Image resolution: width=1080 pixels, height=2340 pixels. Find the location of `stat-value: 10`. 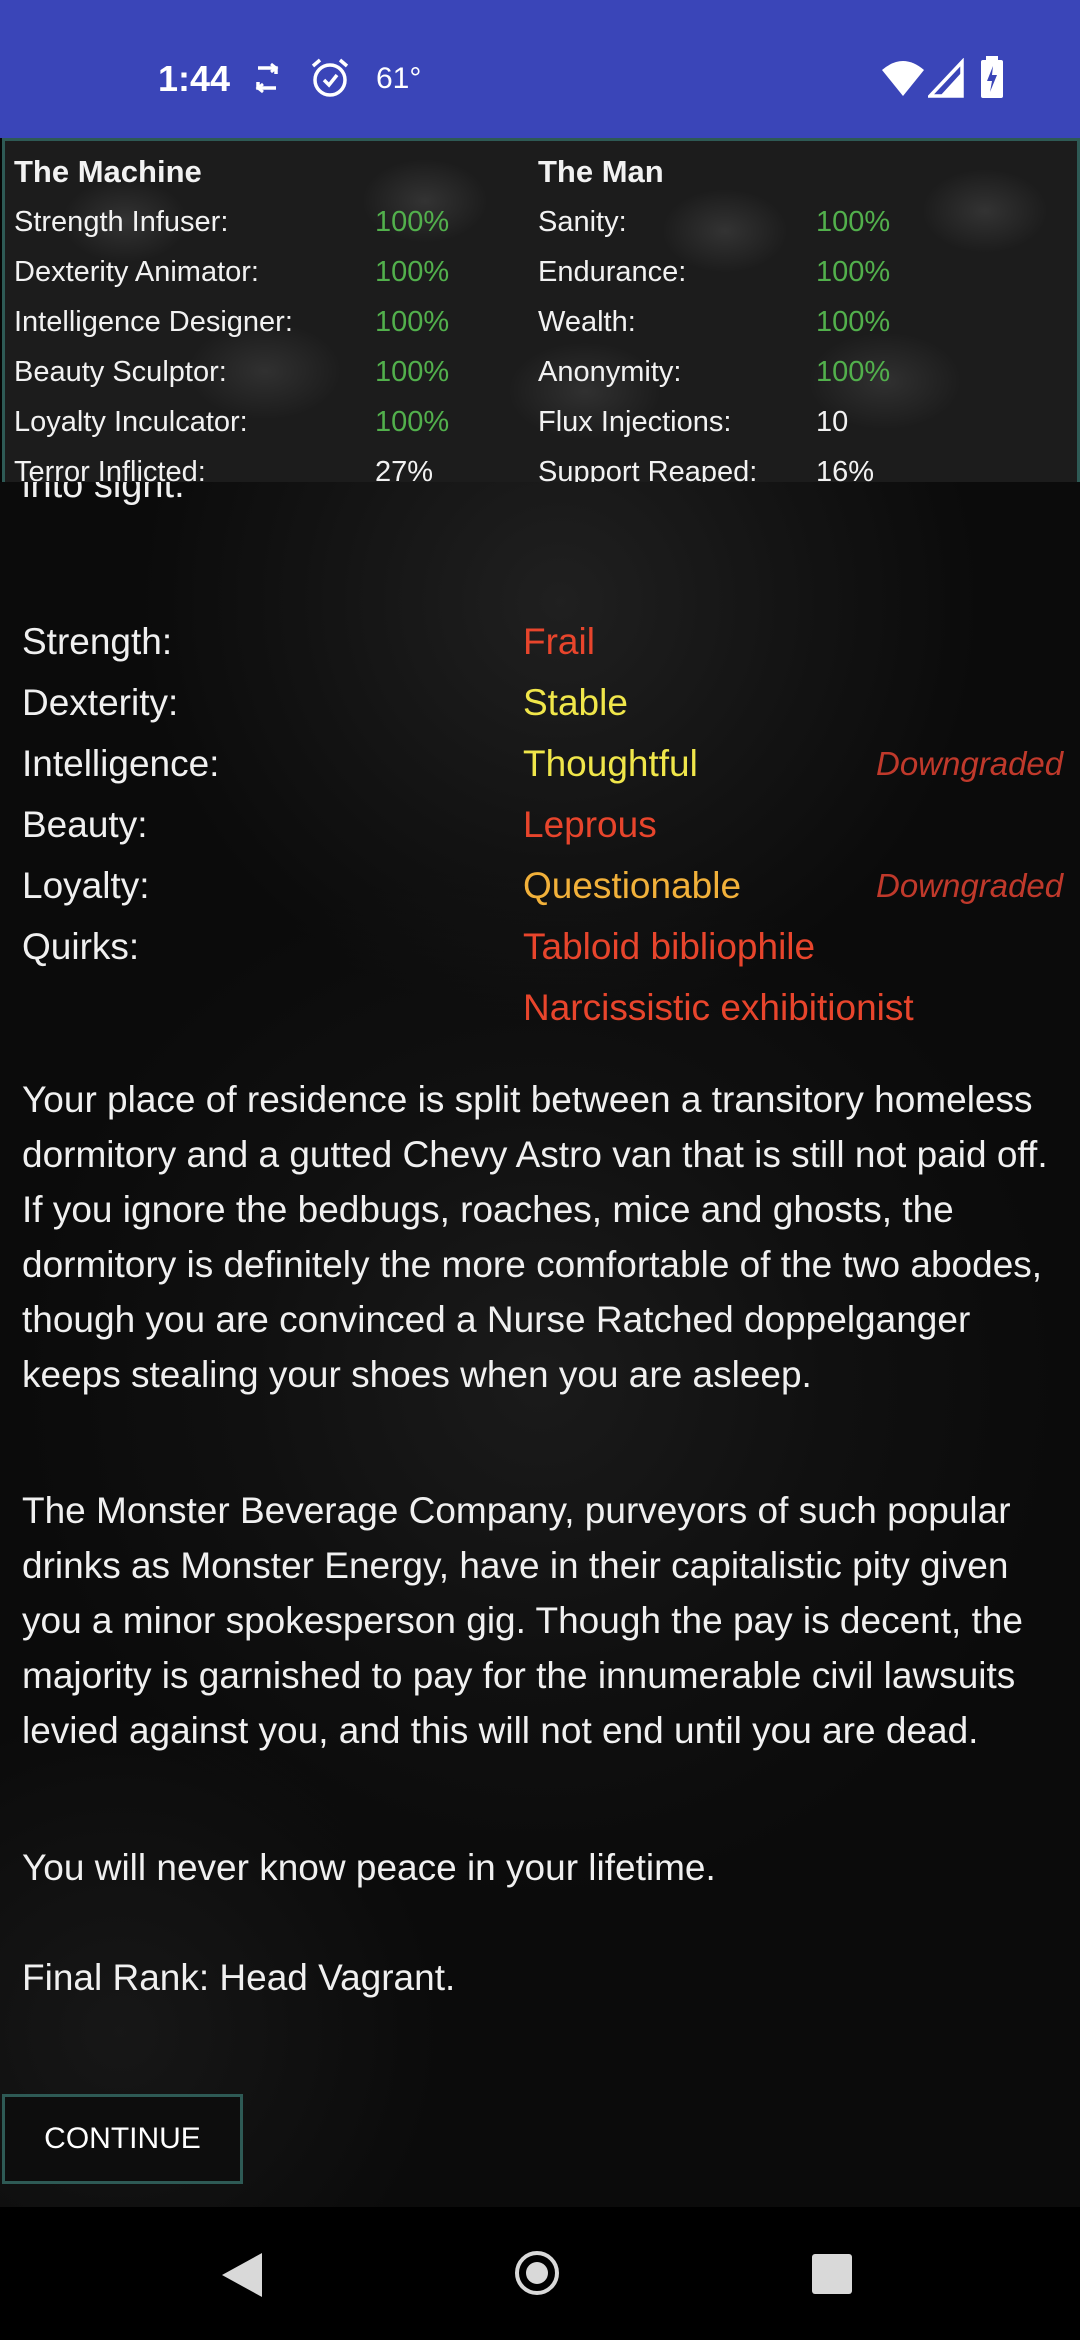

stat-value: 10 is located at coordinates (832, 422).